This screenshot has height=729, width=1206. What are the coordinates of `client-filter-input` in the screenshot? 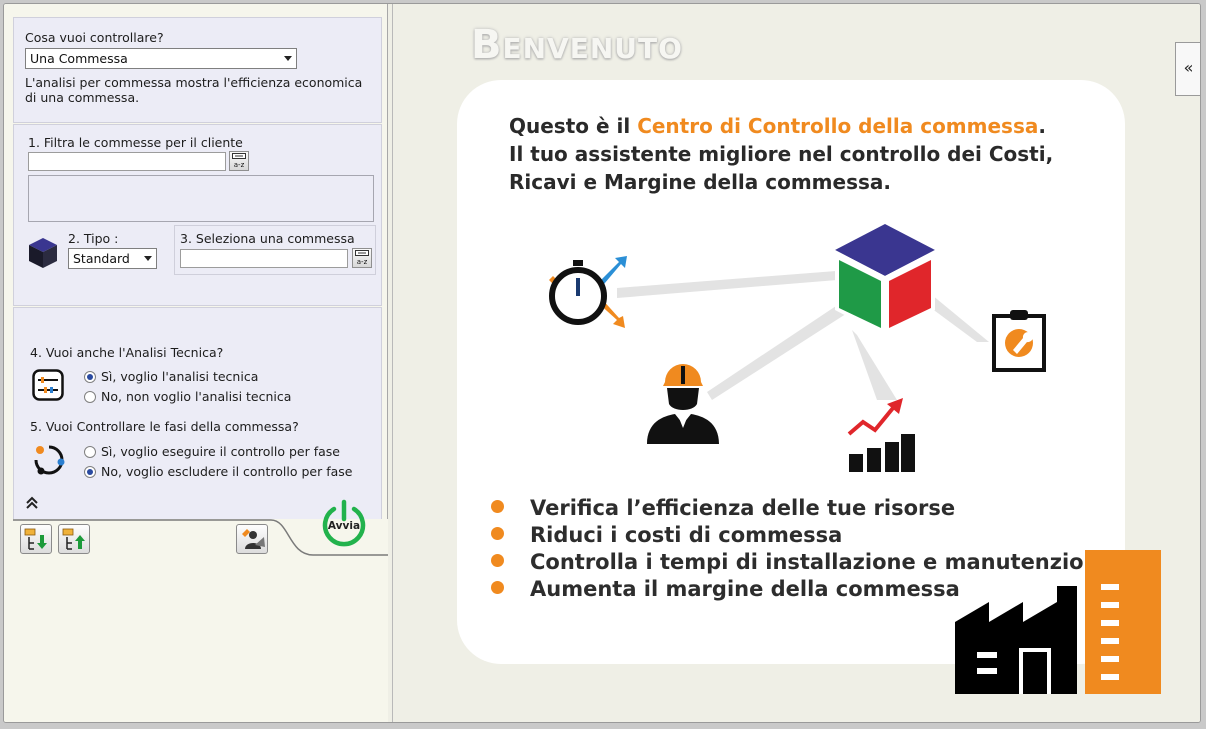 It's located at (127, 161).